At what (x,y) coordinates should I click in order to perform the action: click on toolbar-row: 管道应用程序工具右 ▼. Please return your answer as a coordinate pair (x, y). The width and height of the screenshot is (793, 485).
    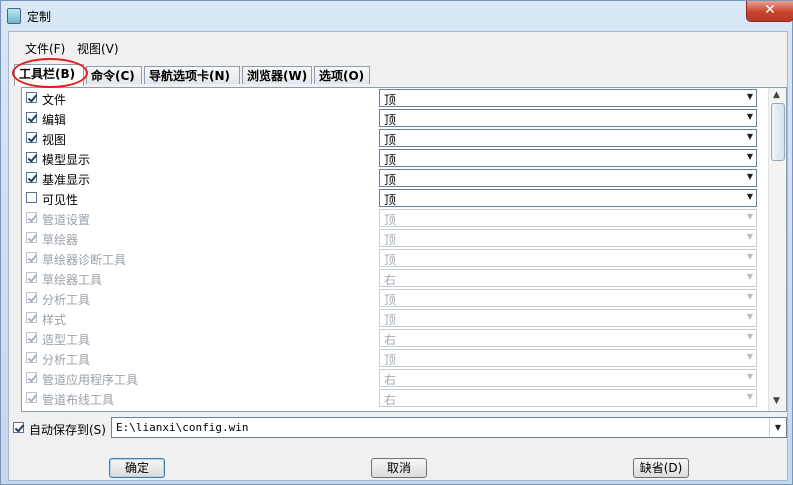
    Looking at the image, I should click on (393, 378).